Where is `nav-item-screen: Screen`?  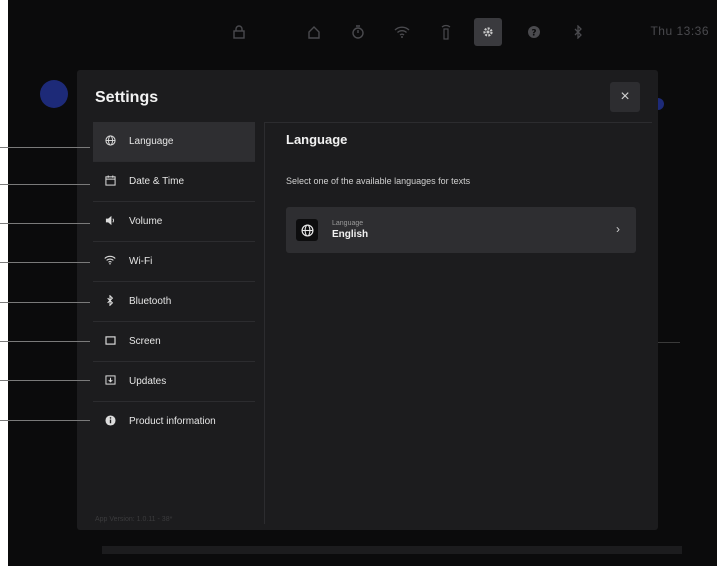
nav-item-screen: Screen is located at coordinates (174, 342).